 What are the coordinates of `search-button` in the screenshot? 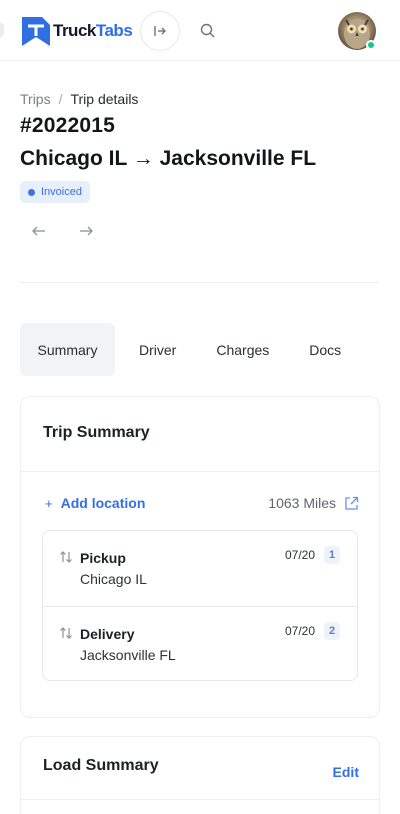 It's located at (208, 31).